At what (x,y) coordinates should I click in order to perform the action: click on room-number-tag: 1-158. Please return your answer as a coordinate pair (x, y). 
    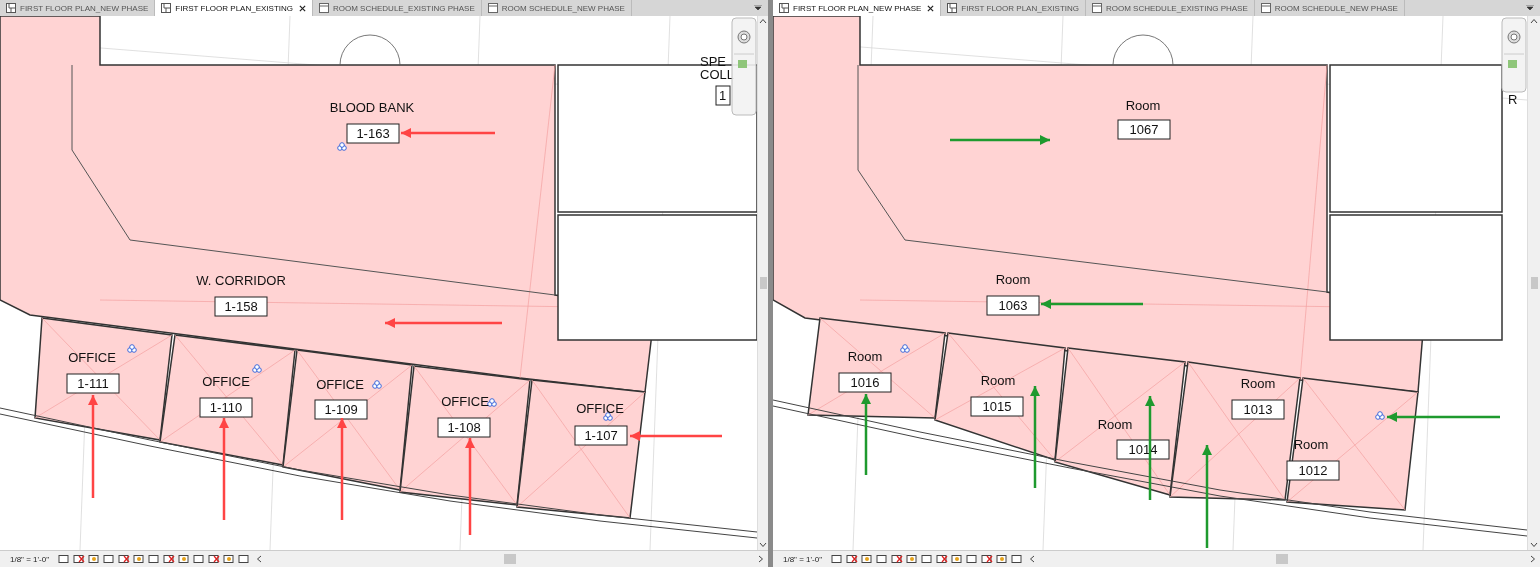
    Looking at the image, I should click on (241, 306).